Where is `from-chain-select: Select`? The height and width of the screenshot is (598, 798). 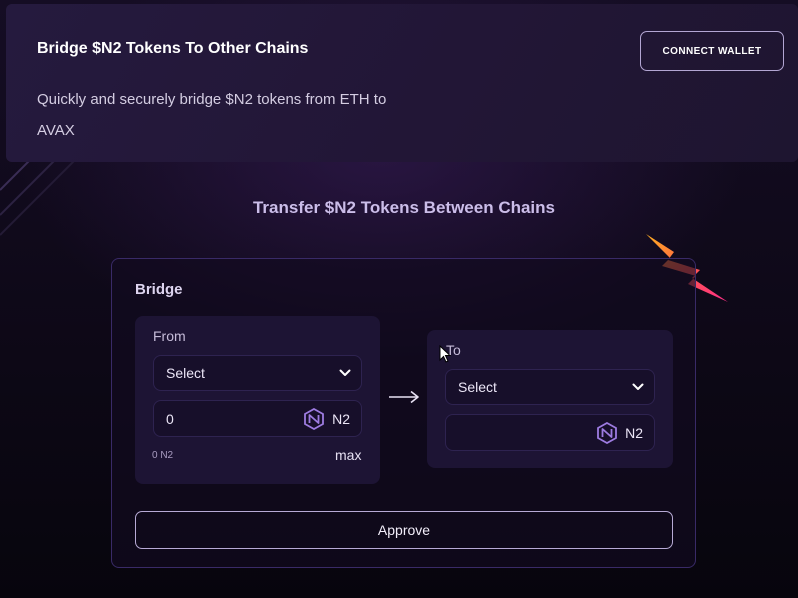 from-chain-select: Select is located at coordinates (257, 373).